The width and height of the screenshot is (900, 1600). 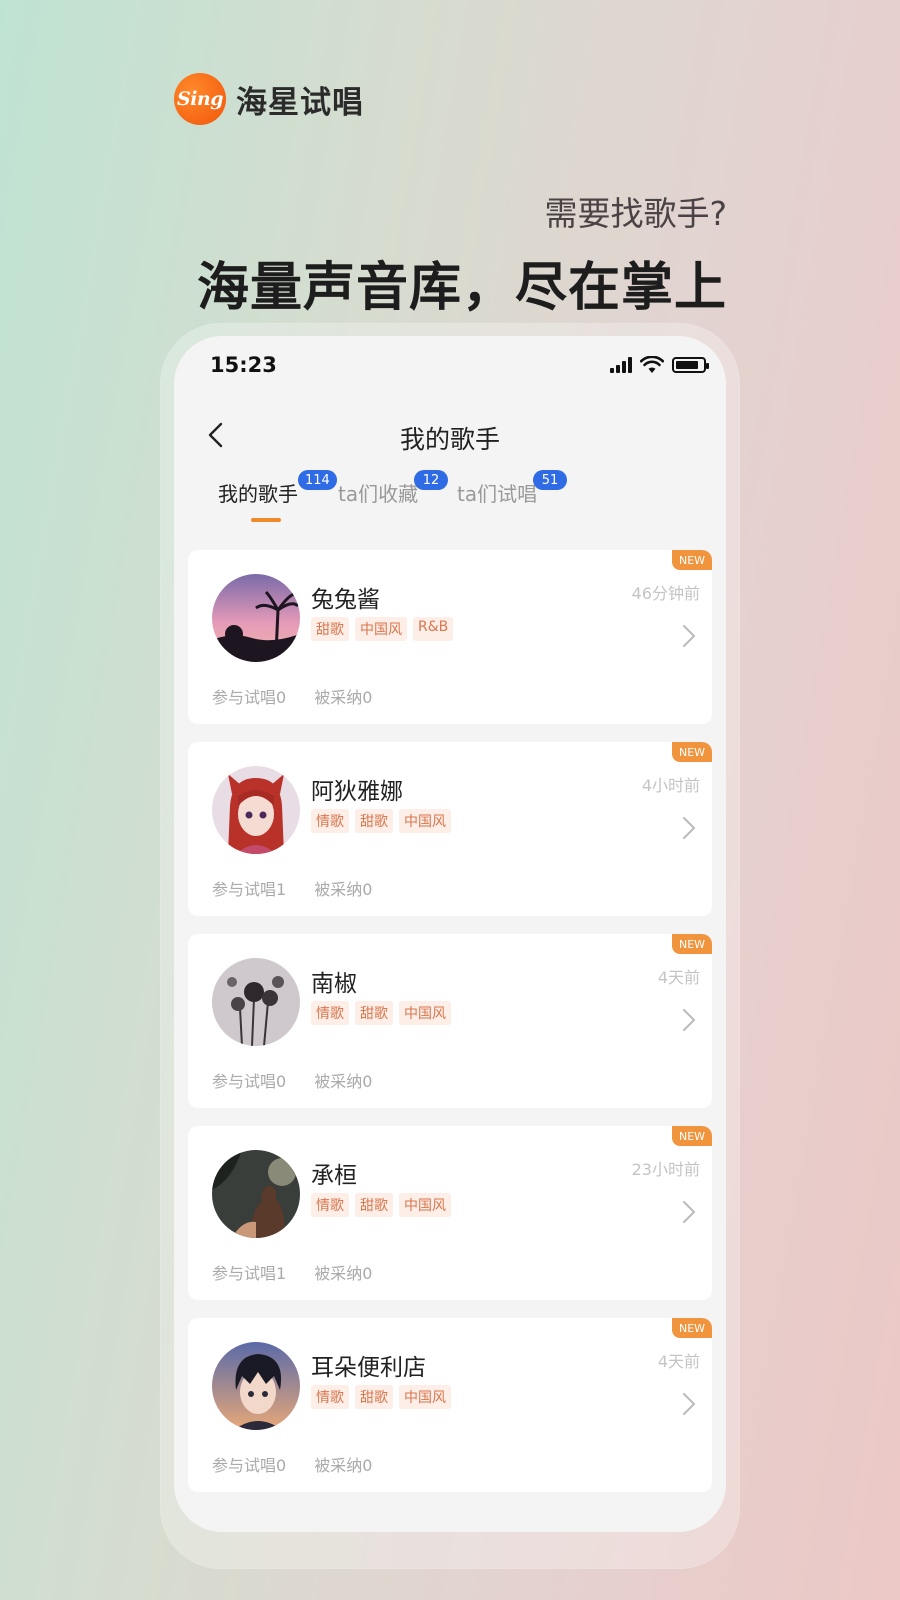 I want to click on singer-name: 承桓, so click(x=334, y=1176).